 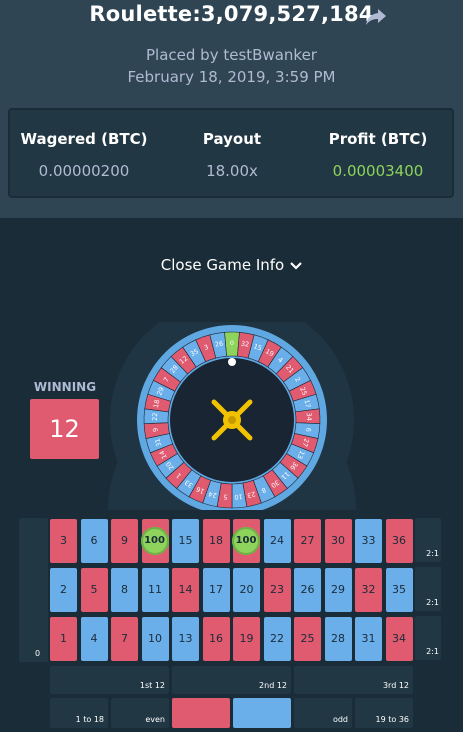 I want to click on chevron-down-icon, so click(x=296, y=265).